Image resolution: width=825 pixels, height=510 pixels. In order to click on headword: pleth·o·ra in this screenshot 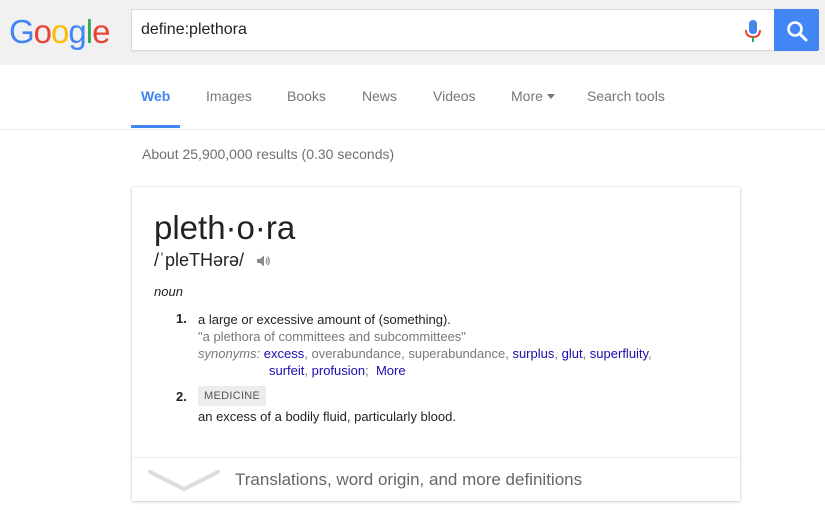, I will do `click(225, 227)`.